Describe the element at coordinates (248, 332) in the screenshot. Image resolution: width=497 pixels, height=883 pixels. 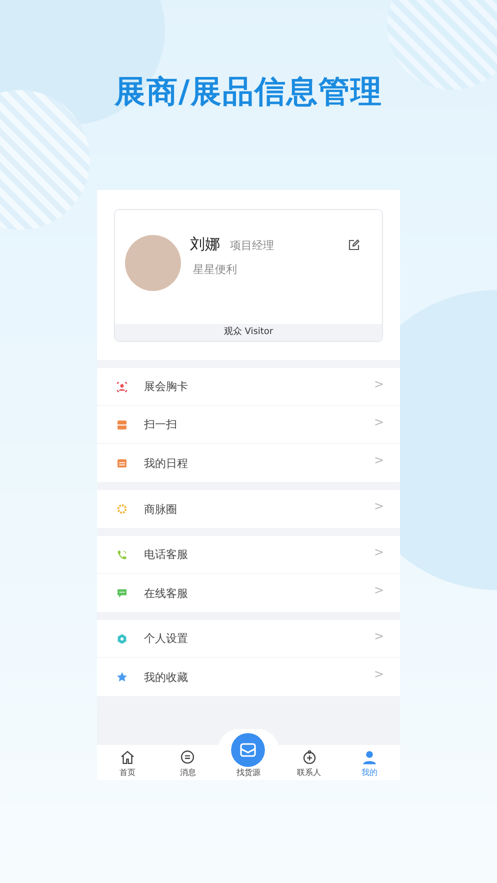
I see `visitor-label: 观众 Visitor` at that location.